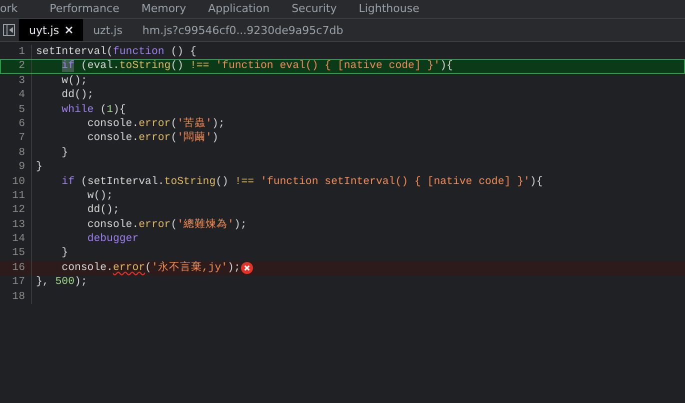  I want to click on line-number: 17, so click(16, 282).